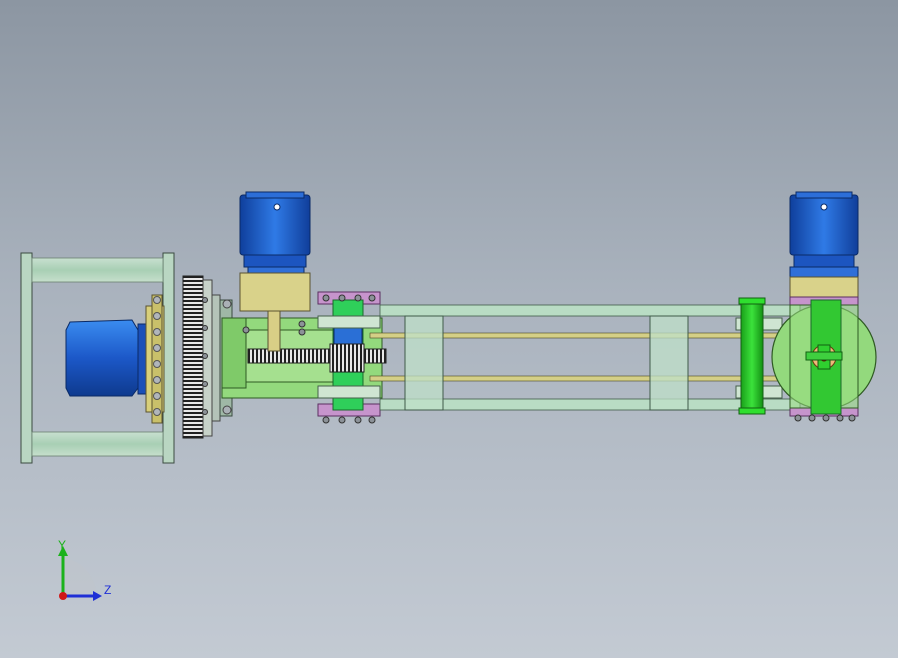  Describe the element at coordinates (107, 590) in the screenshot. I see `triad-z-label: Z` at that location.